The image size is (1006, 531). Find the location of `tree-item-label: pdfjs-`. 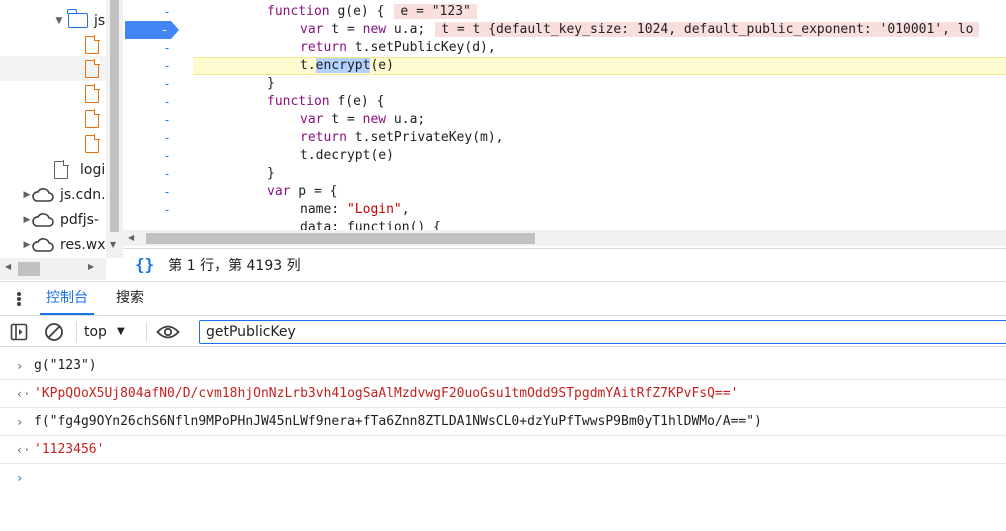

tree-item-label: pdfjs- is located at coordinates (79, 219).